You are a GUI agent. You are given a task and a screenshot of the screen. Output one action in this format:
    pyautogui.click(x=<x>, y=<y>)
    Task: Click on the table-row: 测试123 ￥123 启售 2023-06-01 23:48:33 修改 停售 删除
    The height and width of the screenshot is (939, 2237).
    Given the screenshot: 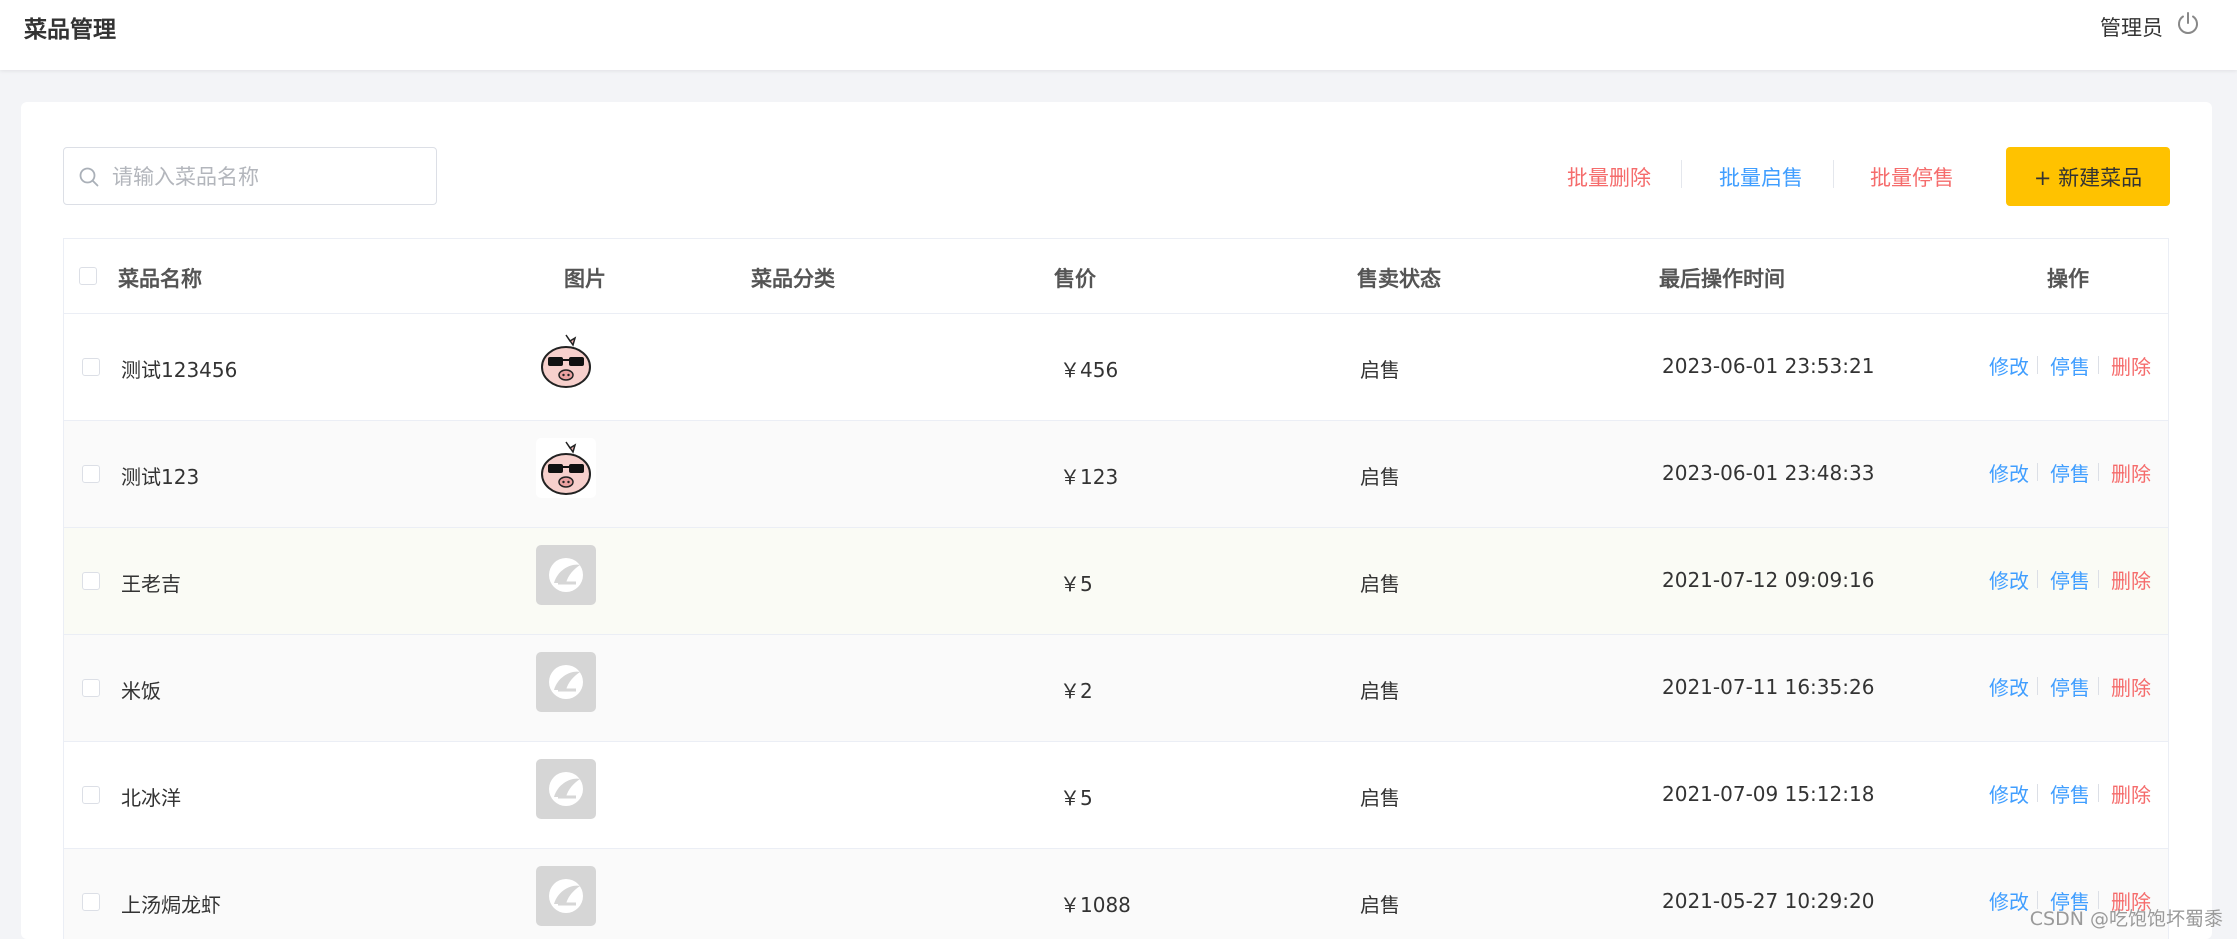 What is the action you would take?
    pyautogui.click(x=1116, y=474)
    